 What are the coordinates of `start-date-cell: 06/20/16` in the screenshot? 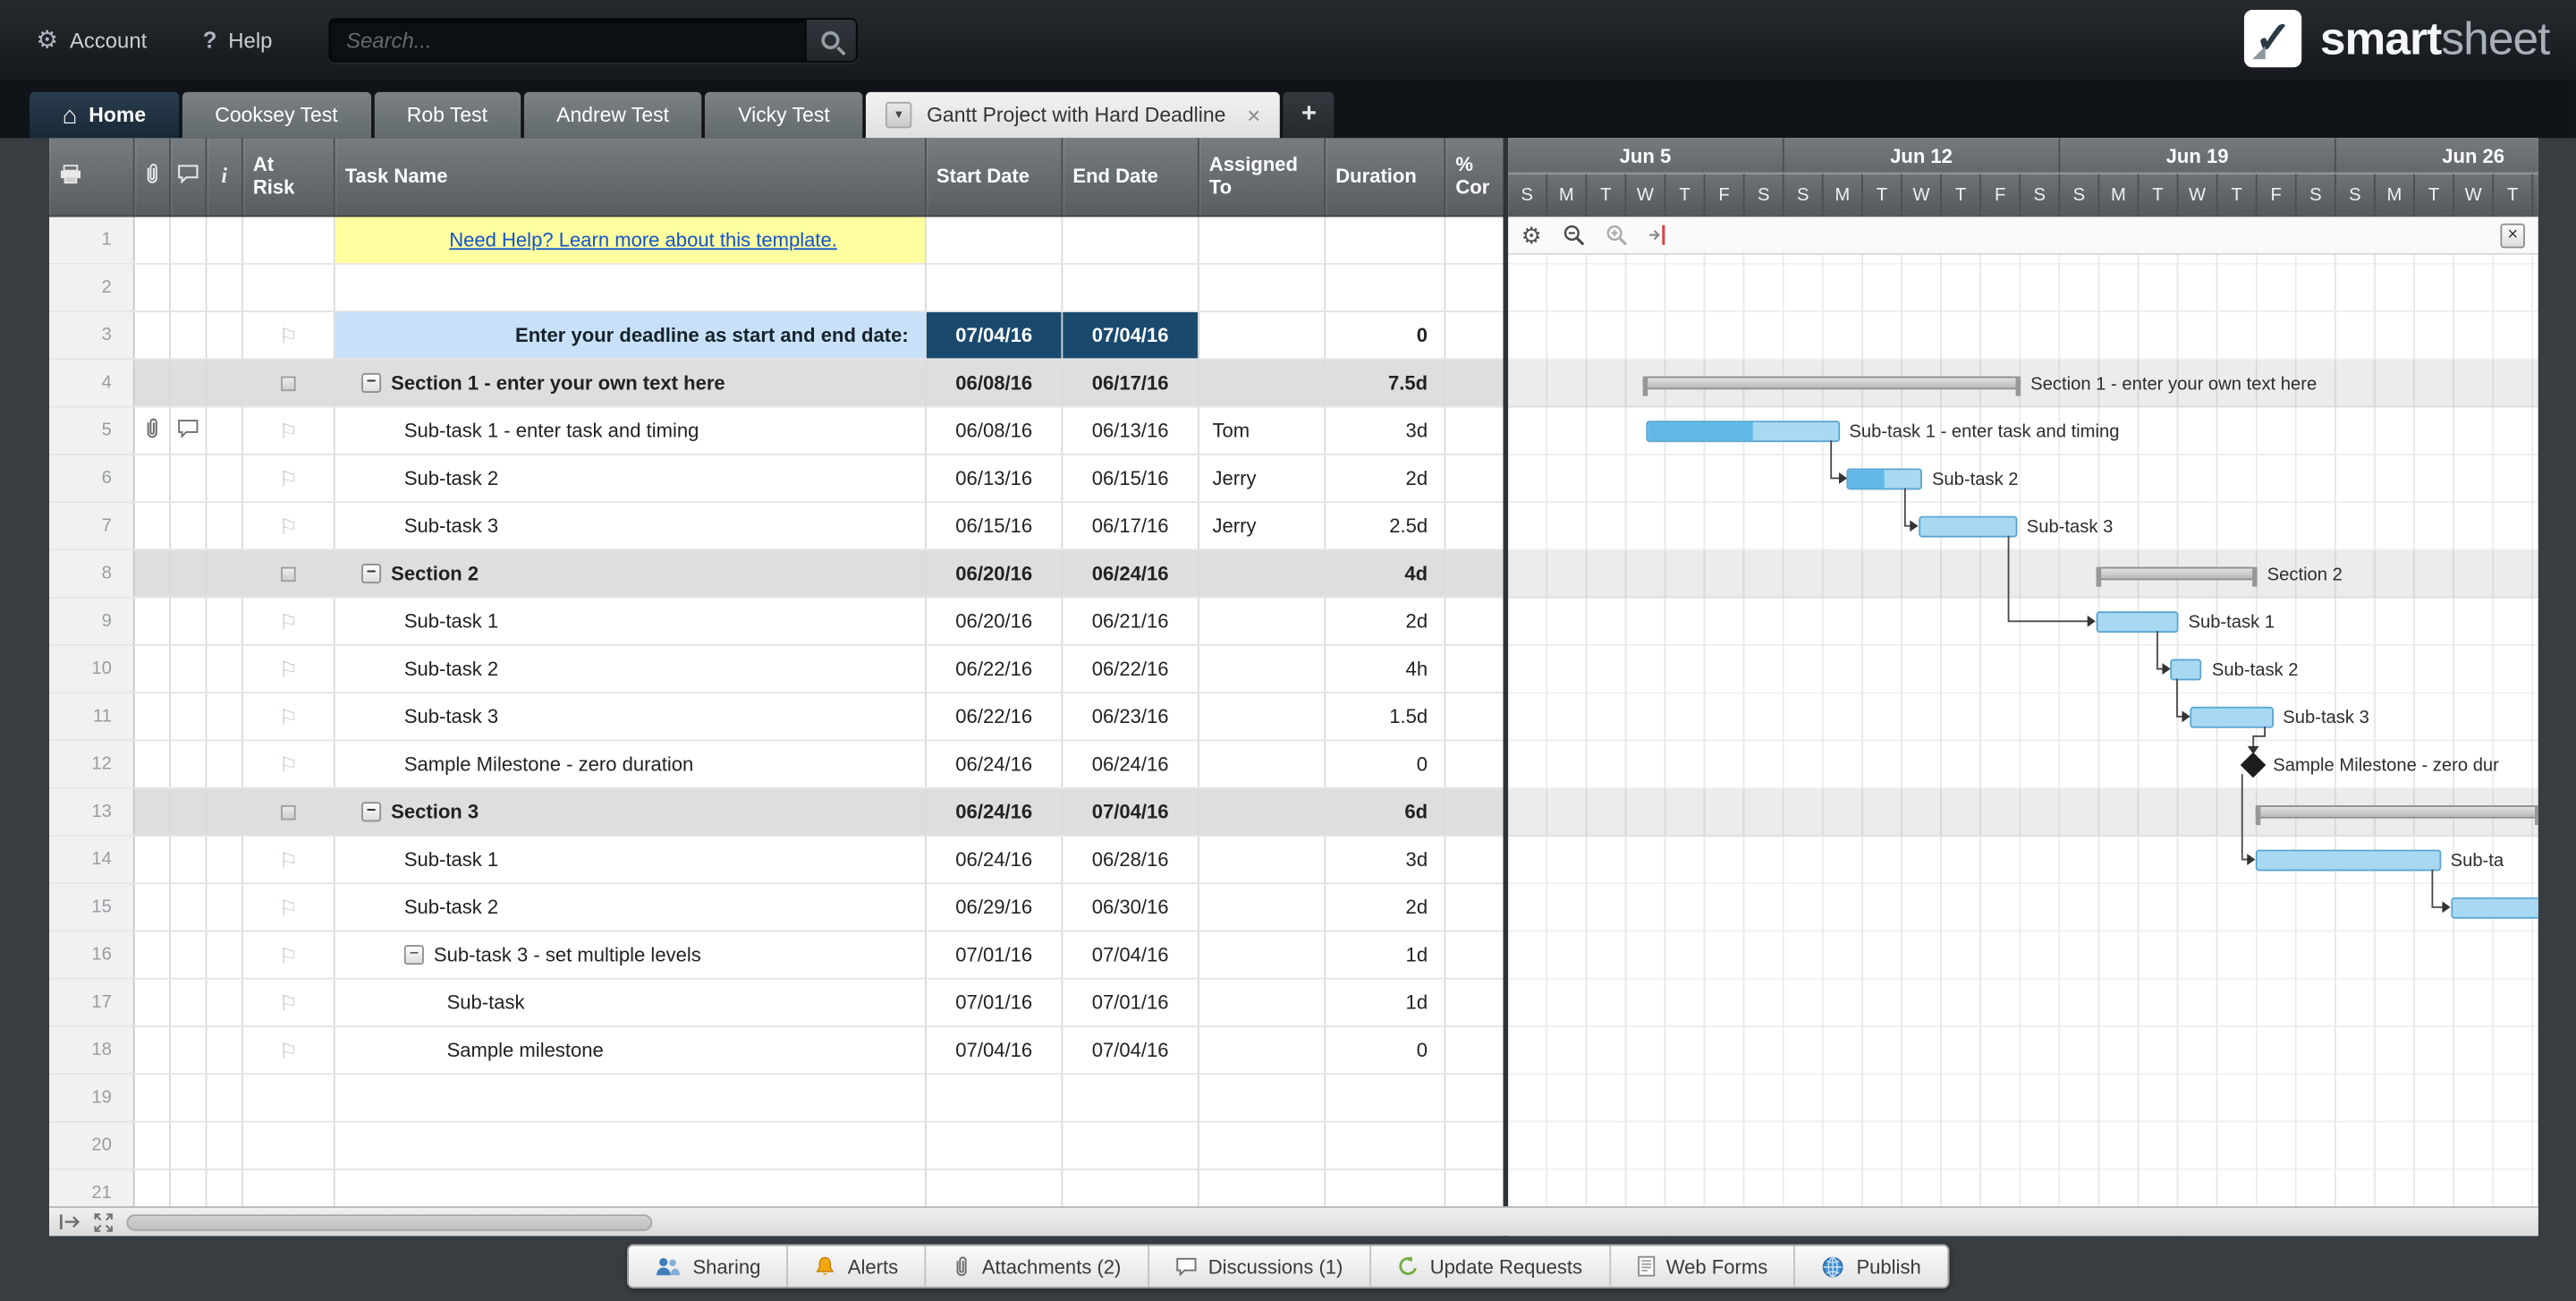 It's located at (994, 573).